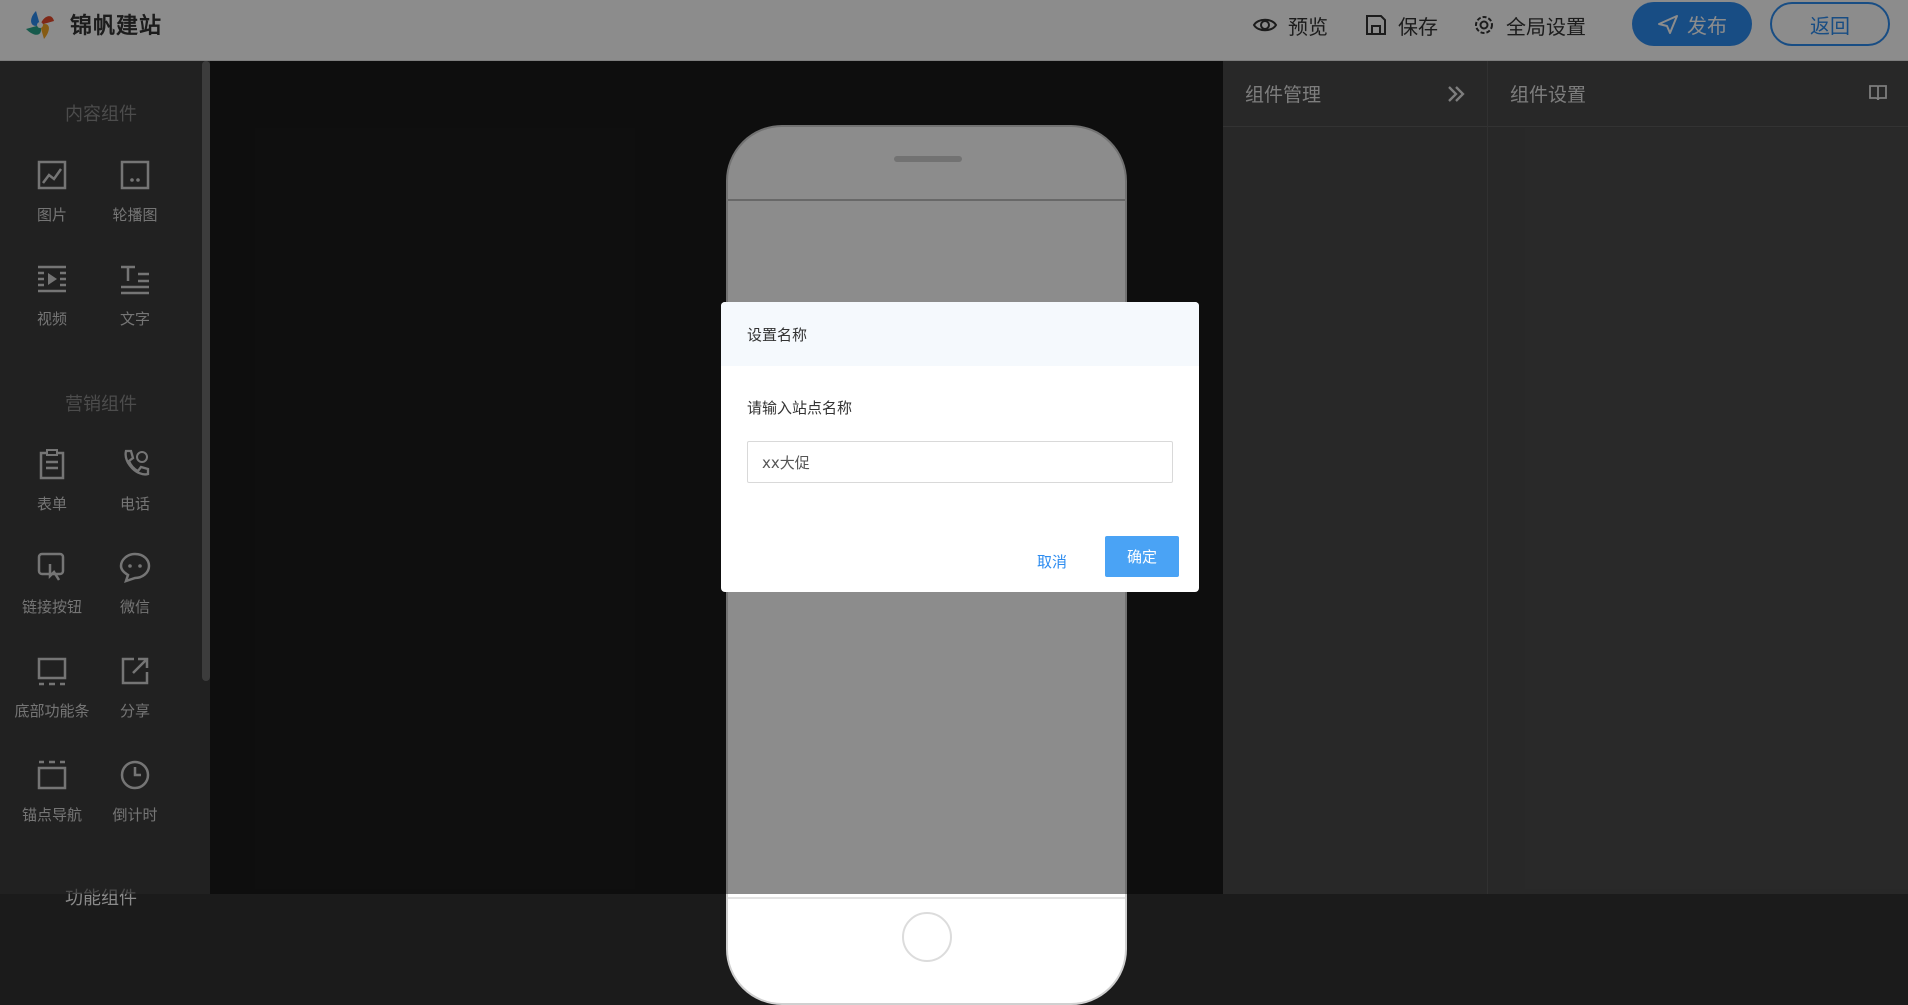 Image resolution: width=1908 pixels, height=1005 pixels. What do you see at coordinates (1142, 556) in the screenshot?
I see `confirm-button: 确定` at bounding box center [1142, 556].